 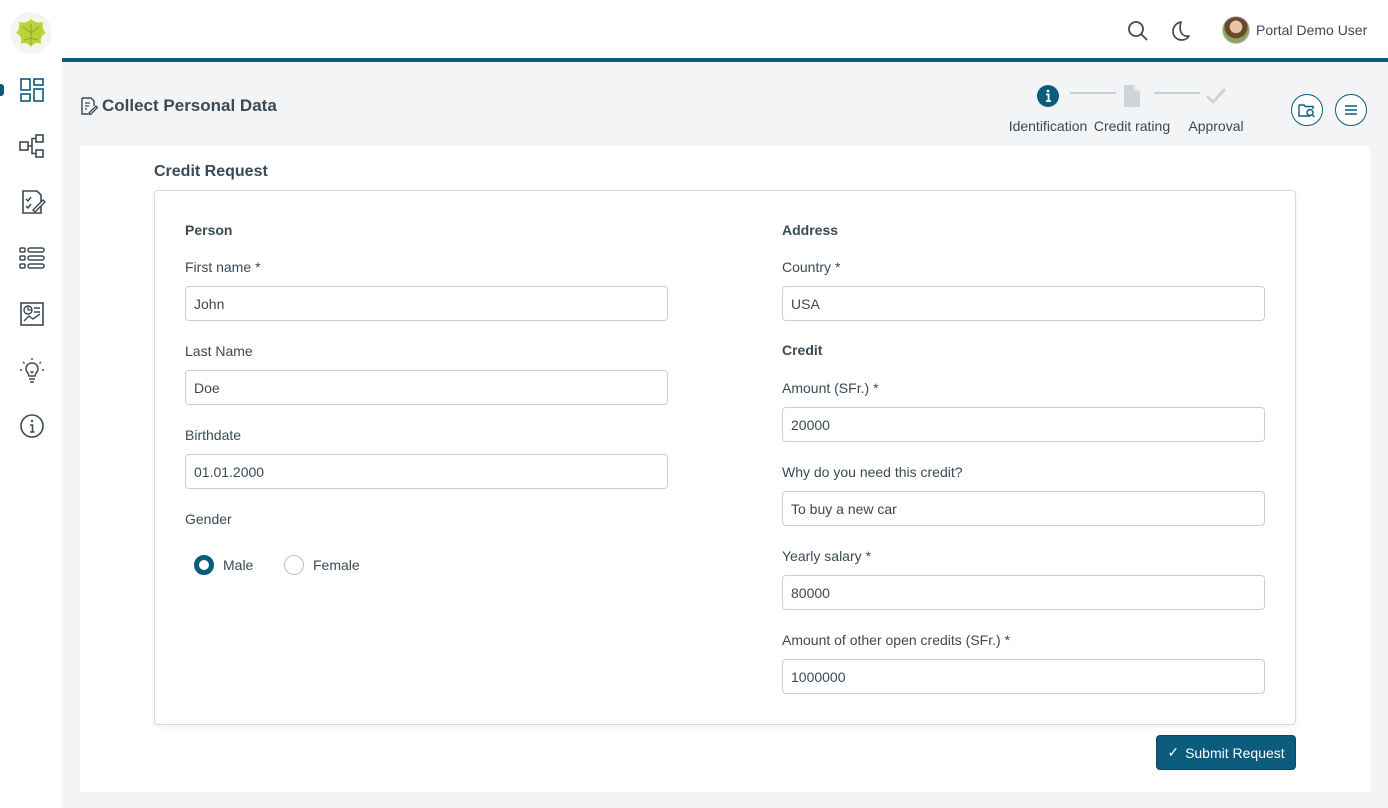 I want to click on sidebar-item-statistics, so click(x=32, y=314).